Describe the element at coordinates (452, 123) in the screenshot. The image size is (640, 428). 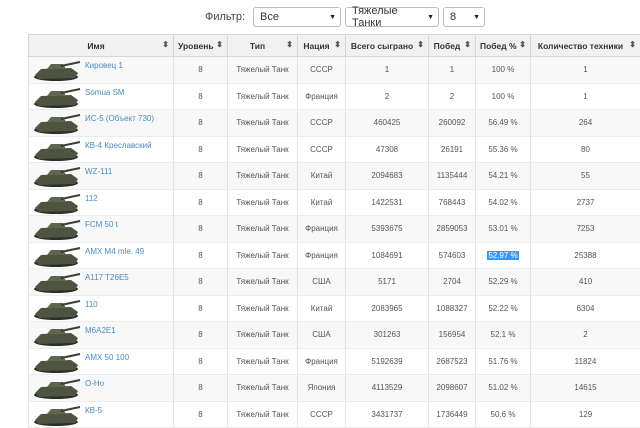
I see `wins-cell: 260092` at that location.